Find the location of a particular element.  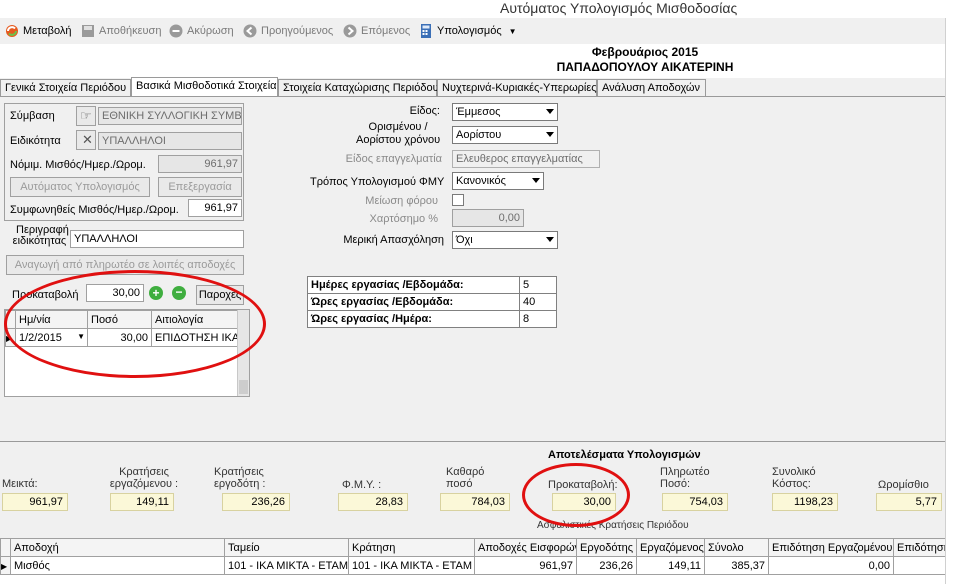

next-button: Επόμενος is located at coordinates (376, 31).